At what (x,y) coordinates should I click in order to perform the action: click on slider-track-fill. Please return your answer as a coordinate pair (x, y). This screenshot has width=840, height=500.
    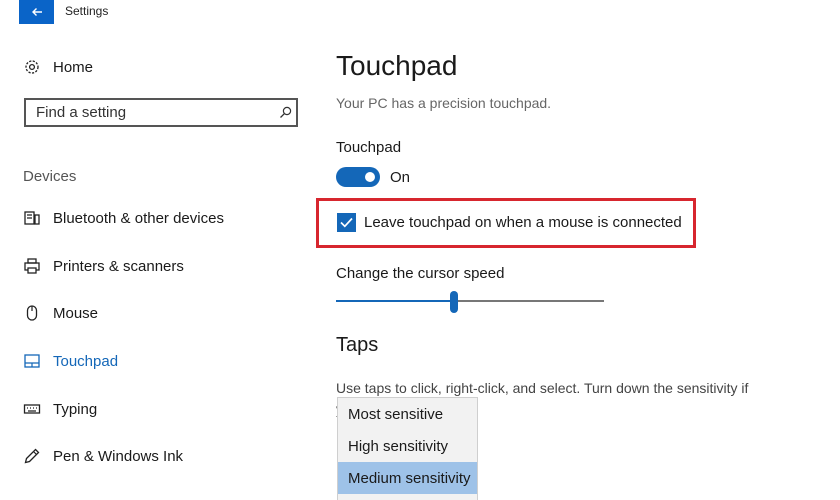
    Looking at the image, I should click on (395, 301).